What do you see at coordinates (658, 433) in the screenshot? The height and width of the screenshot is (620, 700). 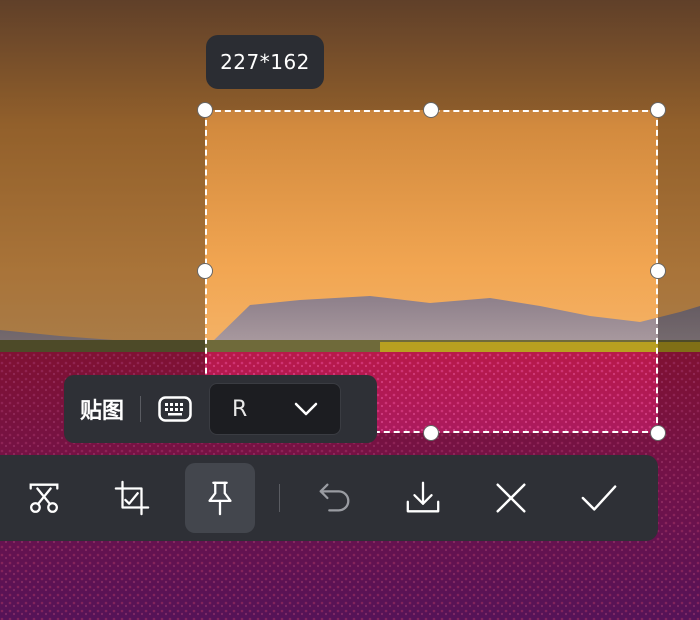 I see `resize-handle-bottom-right` at bounding box center [658, 433].